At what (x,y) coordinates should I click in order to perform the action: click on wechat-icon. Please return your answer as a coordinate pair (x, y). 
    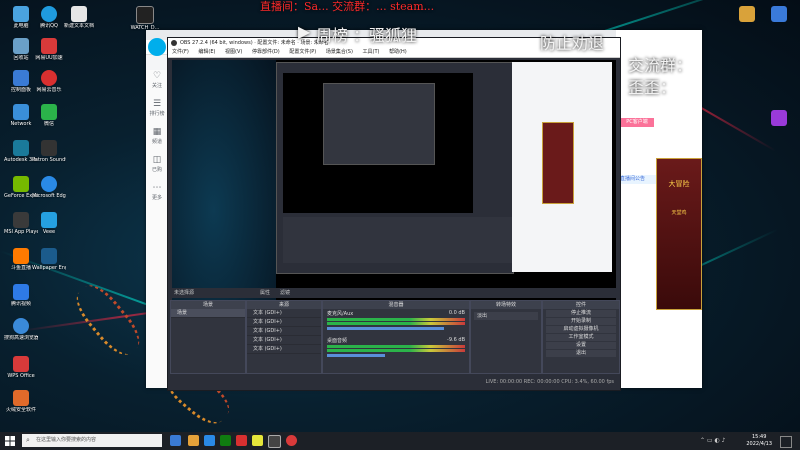
    Looking at the image, I should click on (49, 112).